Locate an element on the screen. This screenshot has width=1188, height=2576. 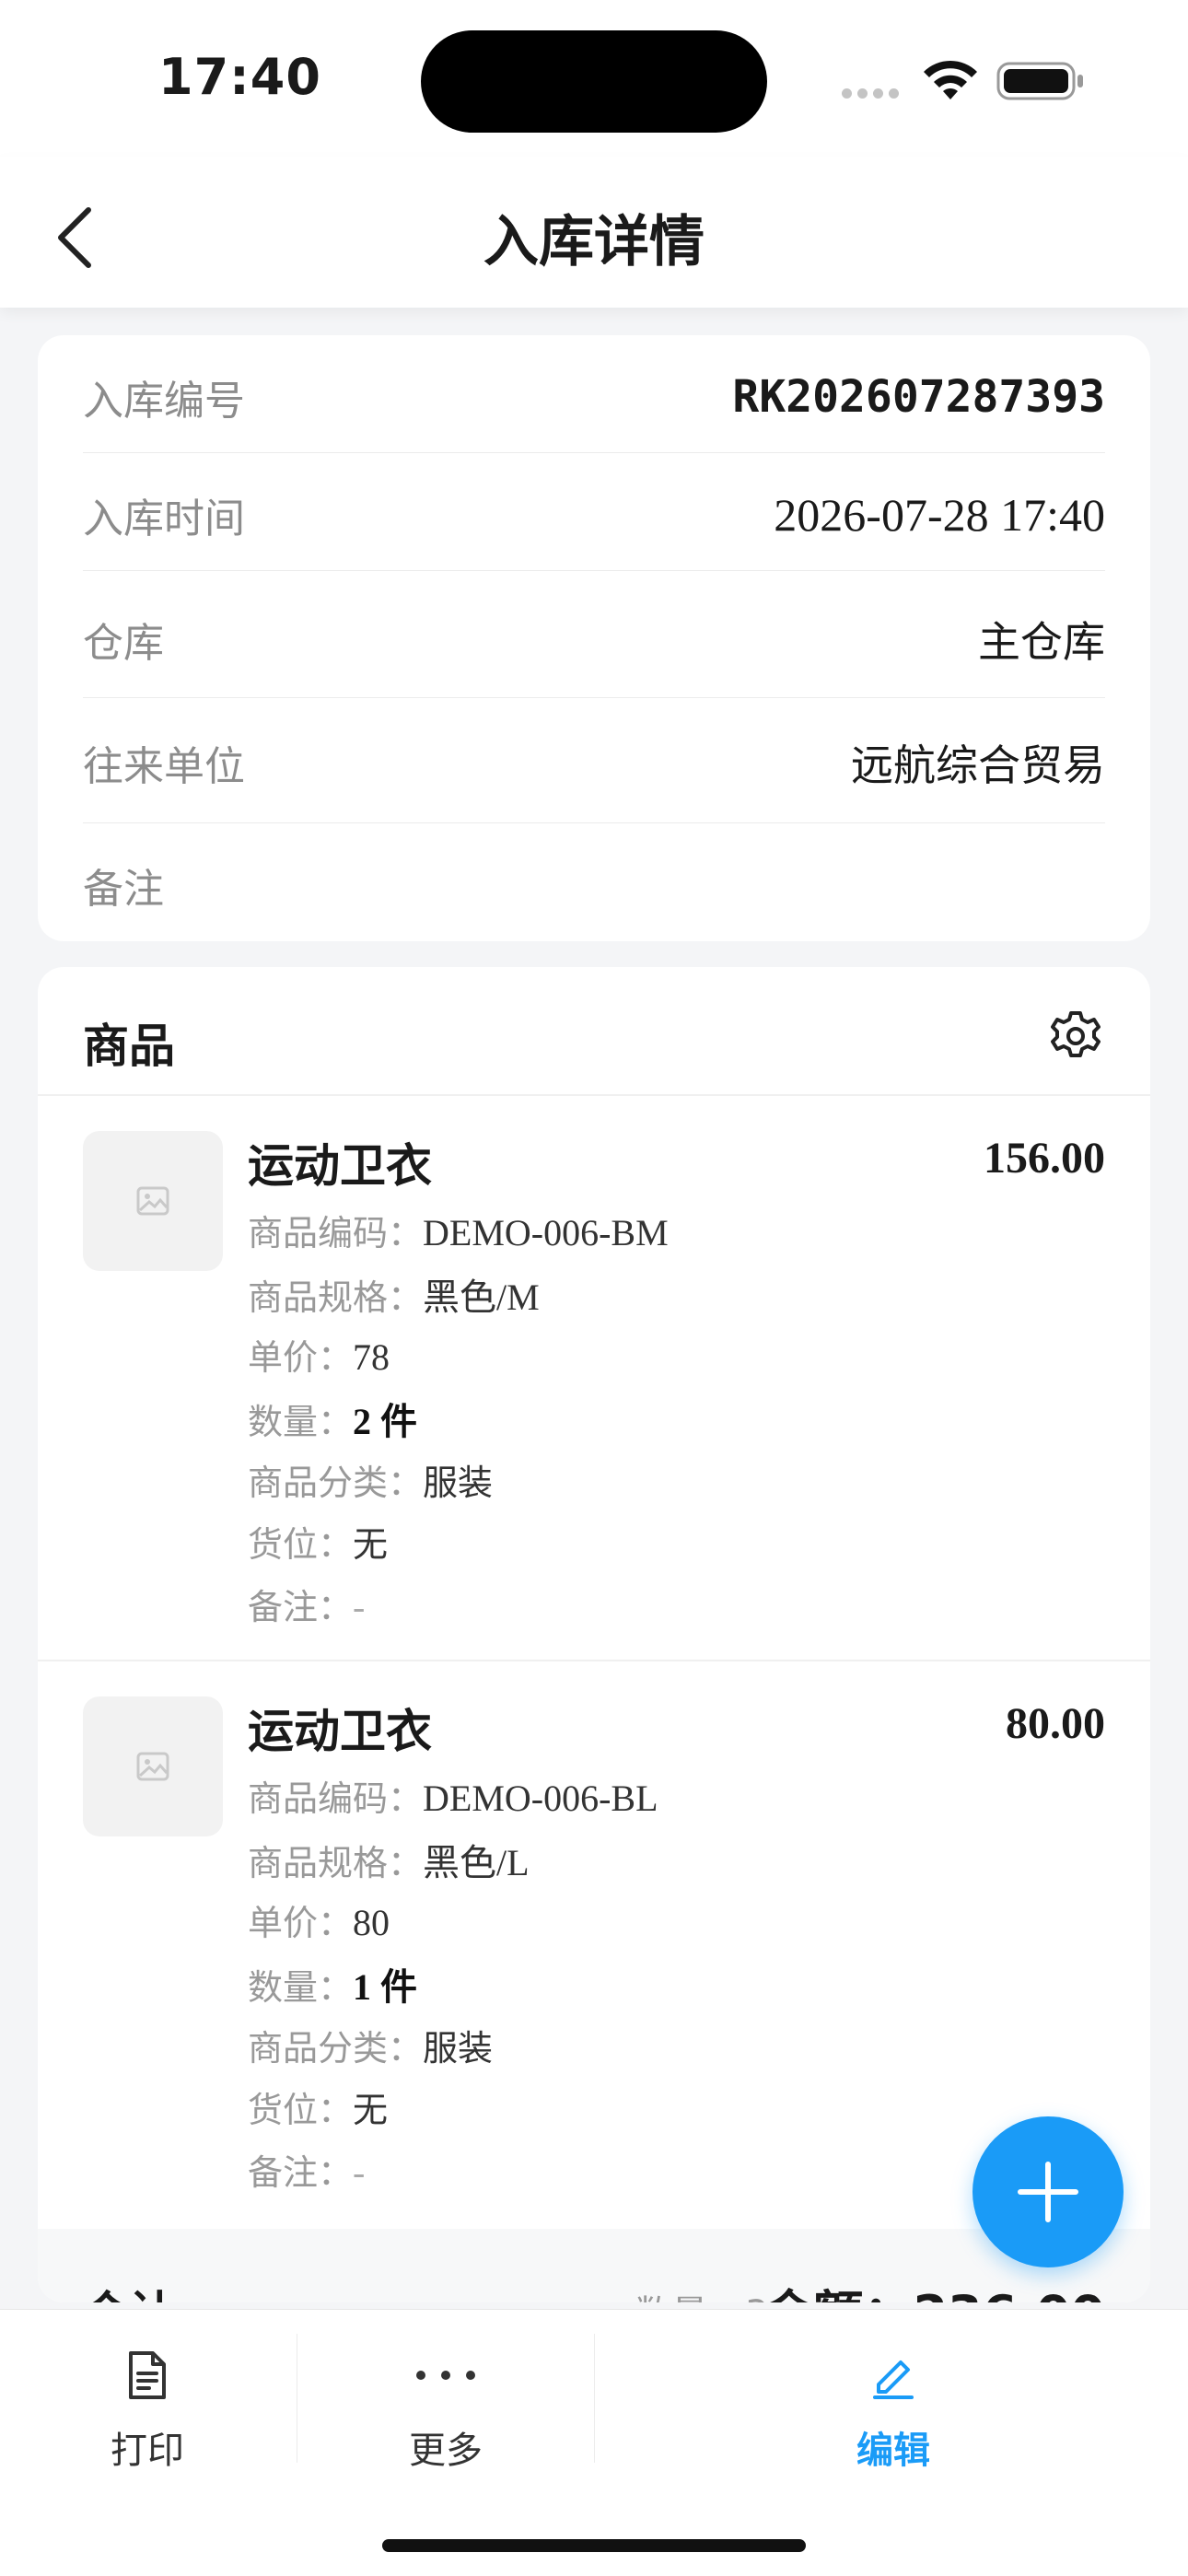
product-qty-line: 数量：2 件 is located at coordinates (333, 1421).